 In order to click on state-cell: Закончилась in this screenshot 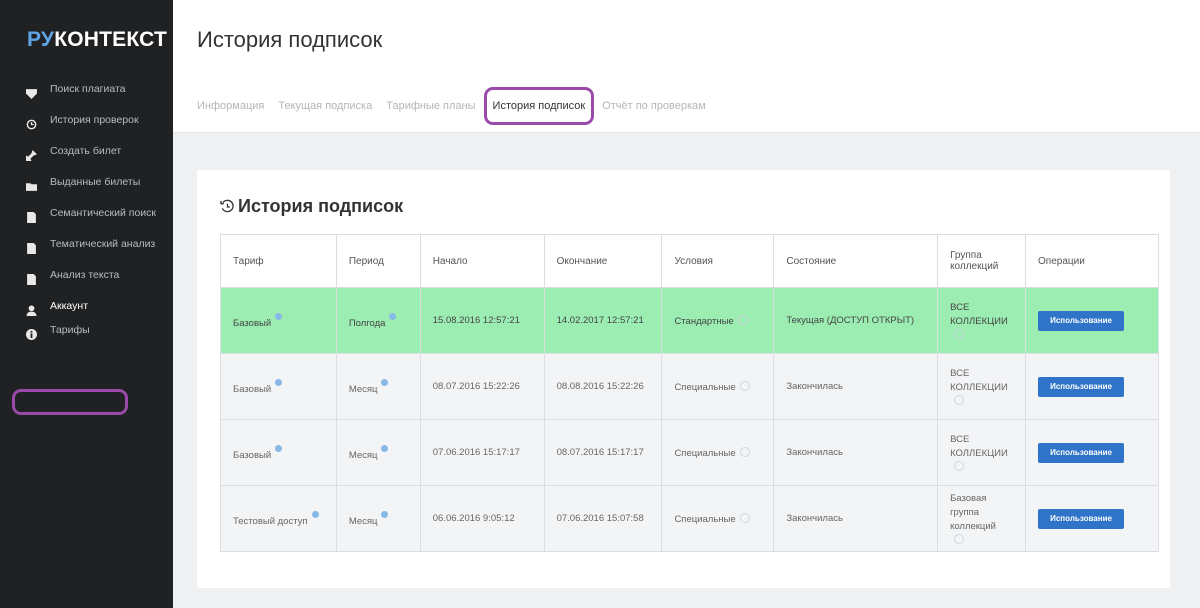, I will do `click(856, 386)`.